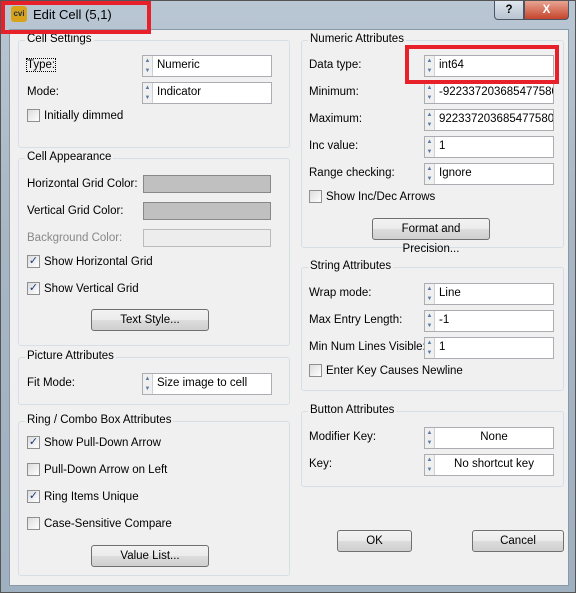  What do you see at coordinates (367, 347) in the screenshot?
I see `min-lines-visible-label: Min Num Lines Visible:` at bounding box center [367, 347].